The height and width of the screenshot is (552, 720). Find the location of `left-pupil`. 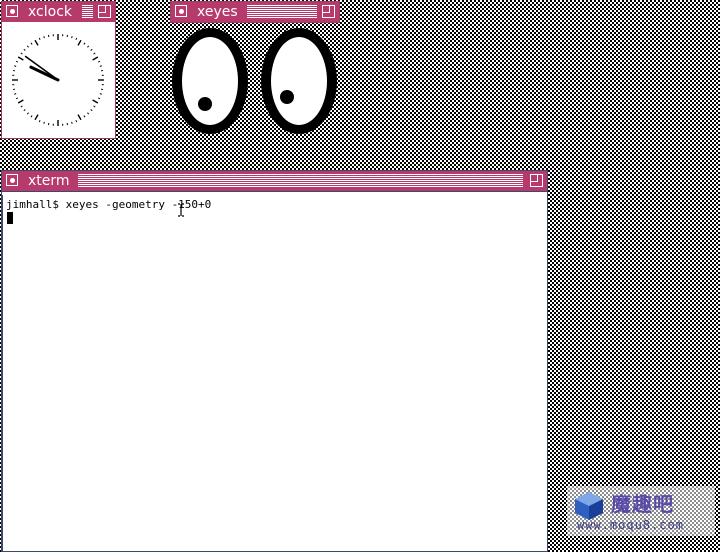

left-pupil is located at coordinates (205, 104).